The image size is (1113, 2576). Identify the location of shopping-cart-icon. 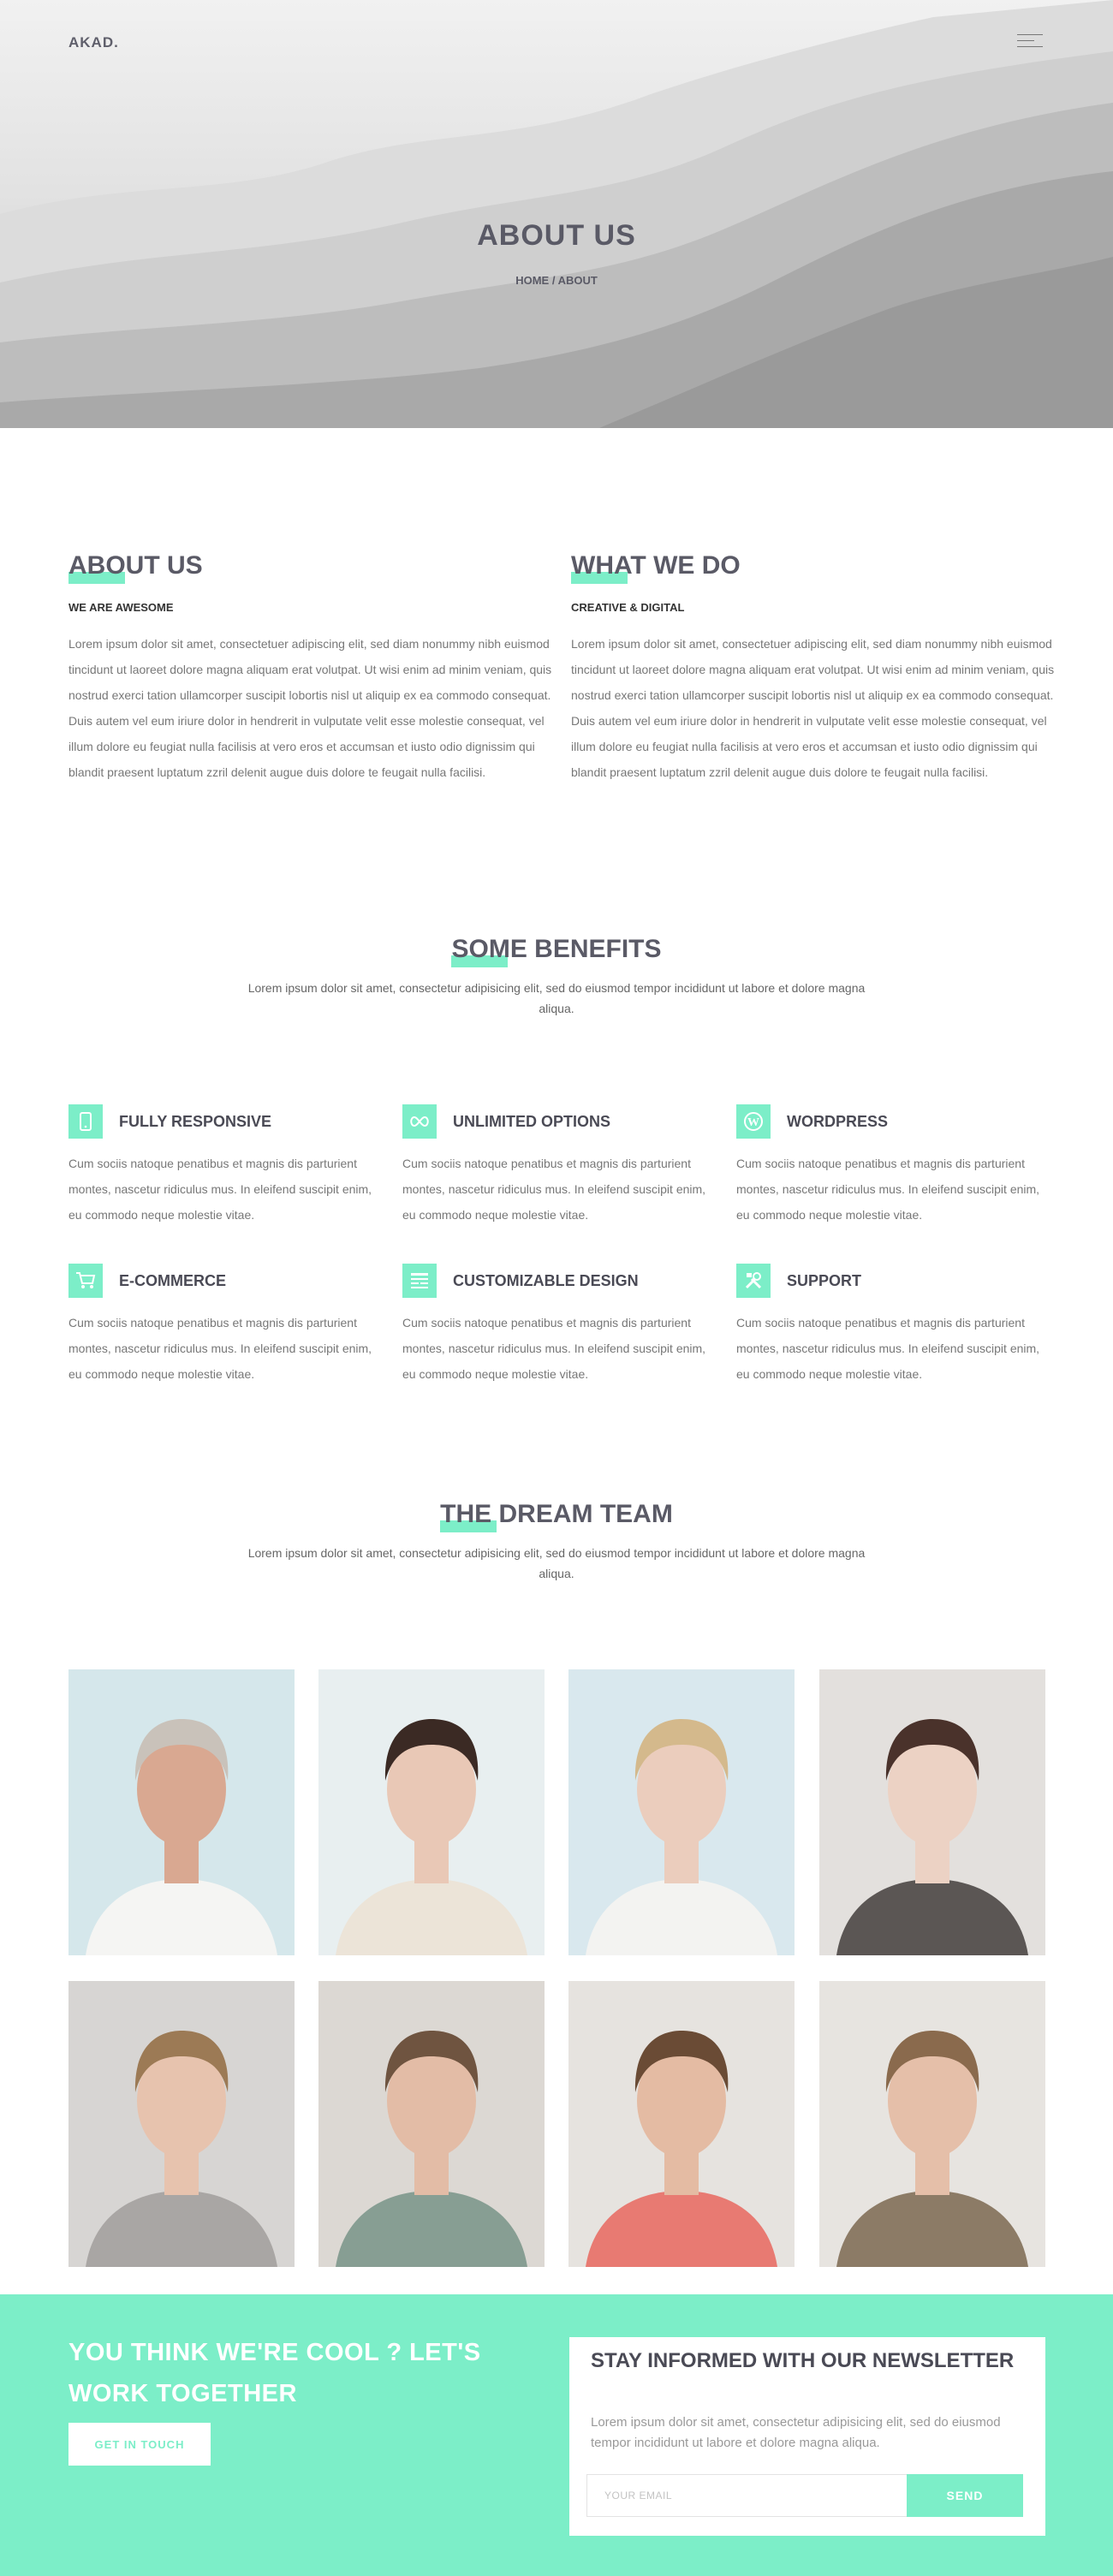
(85, 1281).